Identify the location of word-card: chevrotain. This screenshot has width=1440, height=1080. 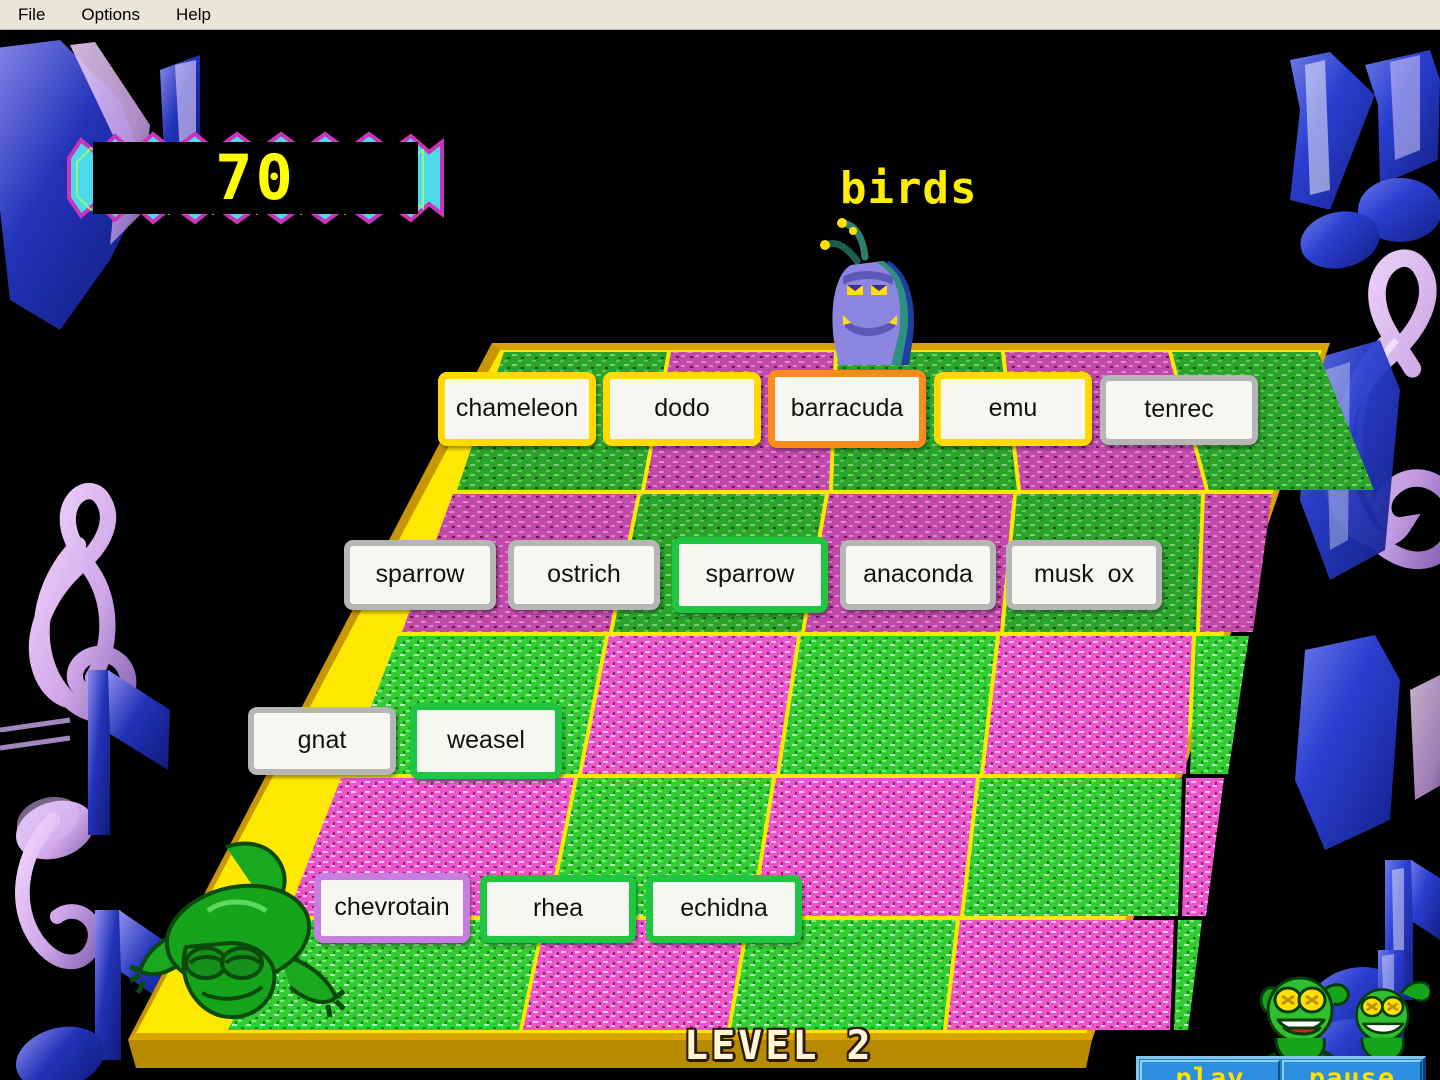
(392, 908).